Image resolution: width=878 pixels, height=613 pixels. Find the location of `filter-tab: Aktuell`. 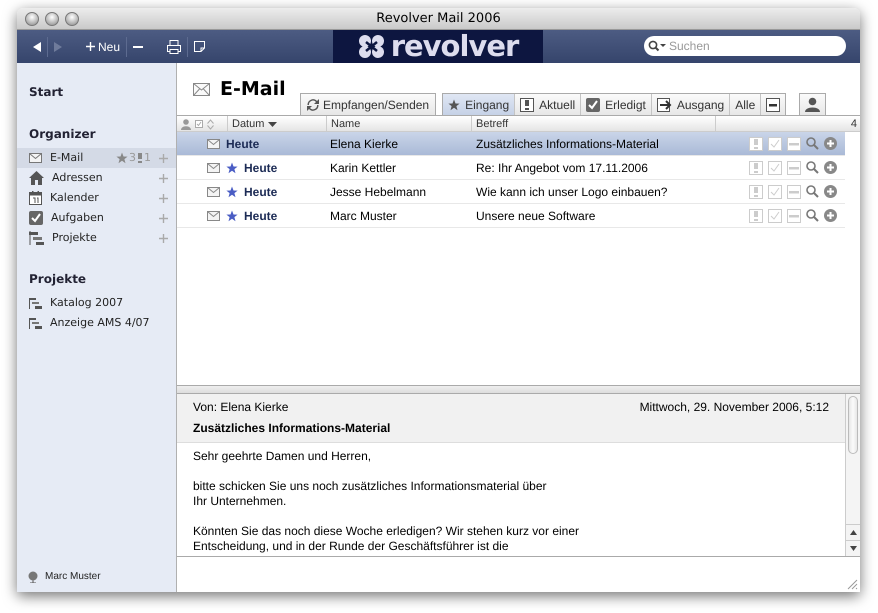

filter-tab: Aktuell is located at coordinates (548, 104).